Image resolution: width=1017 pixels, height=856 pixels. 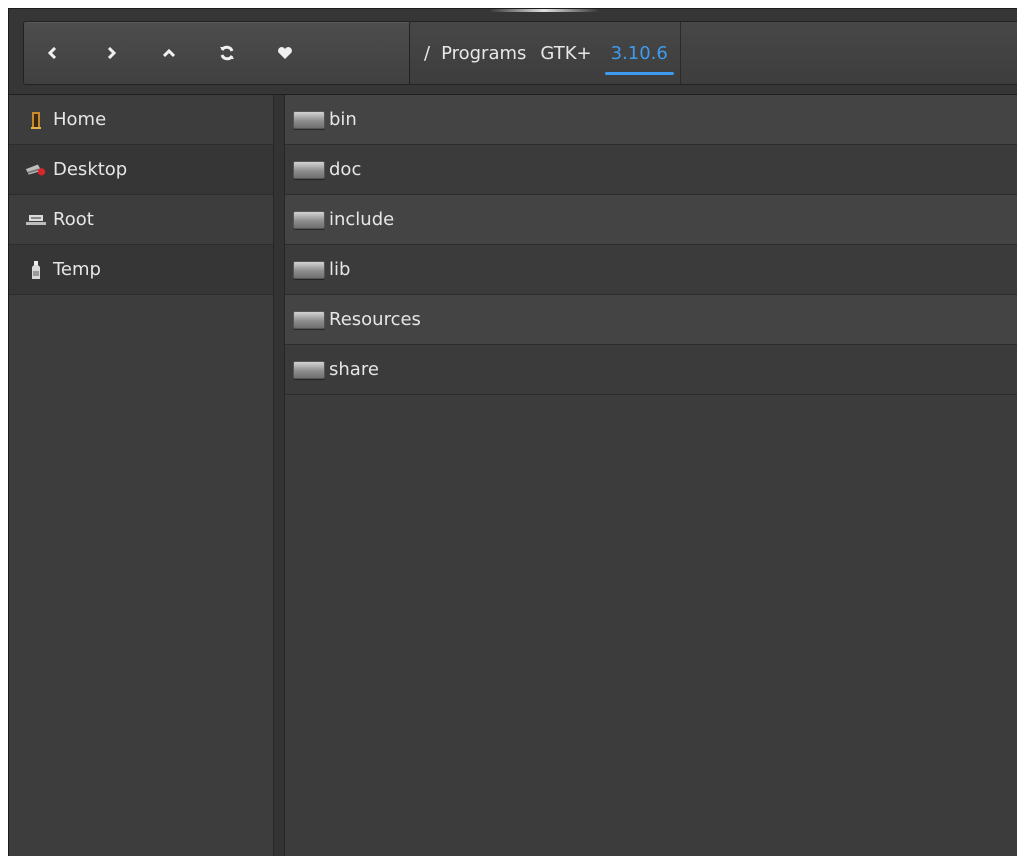 I want to click on file-name: lib, so click(x=340, y=269).